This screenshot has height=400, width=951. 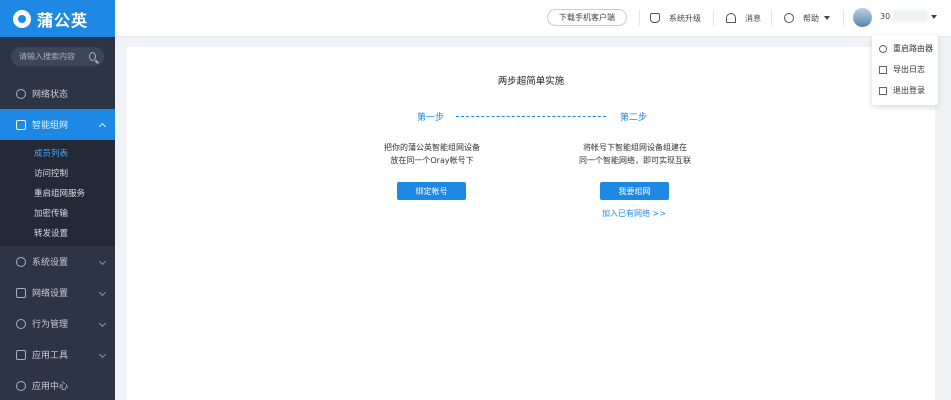 What do you see at coordinates (883, 69) in the screenshot?
I see `export-log-icon` at bounding box center [883, 69].